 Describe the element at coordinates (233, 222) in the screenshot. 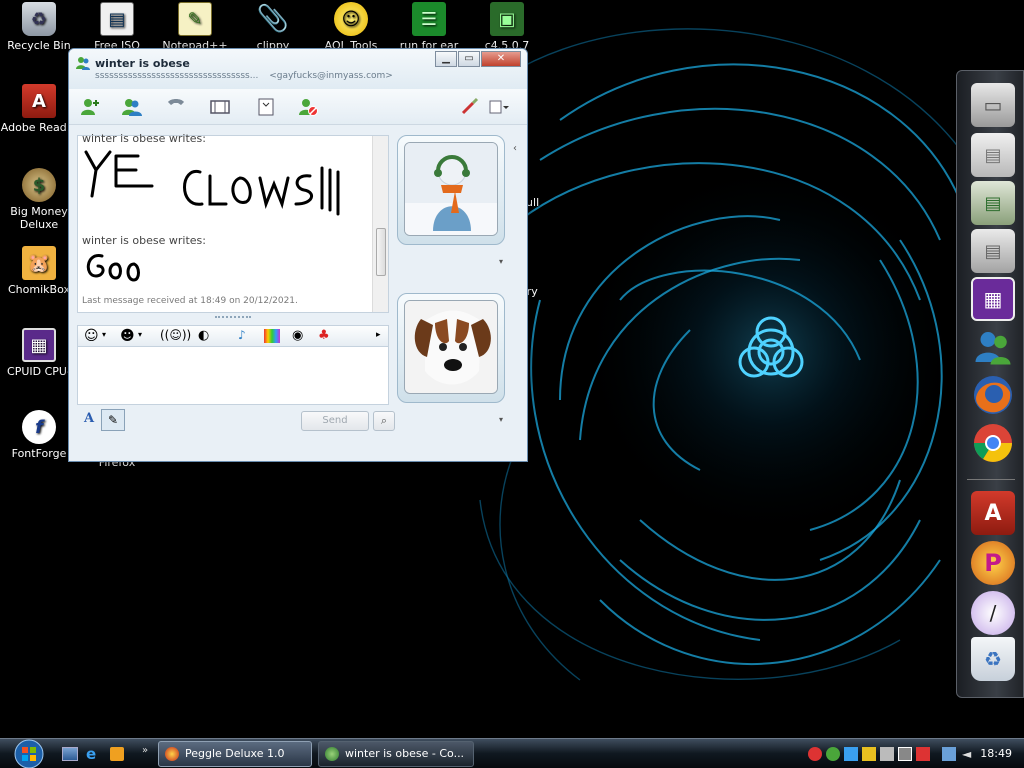

I see `conversation-history: winter is obese writes` at that location.